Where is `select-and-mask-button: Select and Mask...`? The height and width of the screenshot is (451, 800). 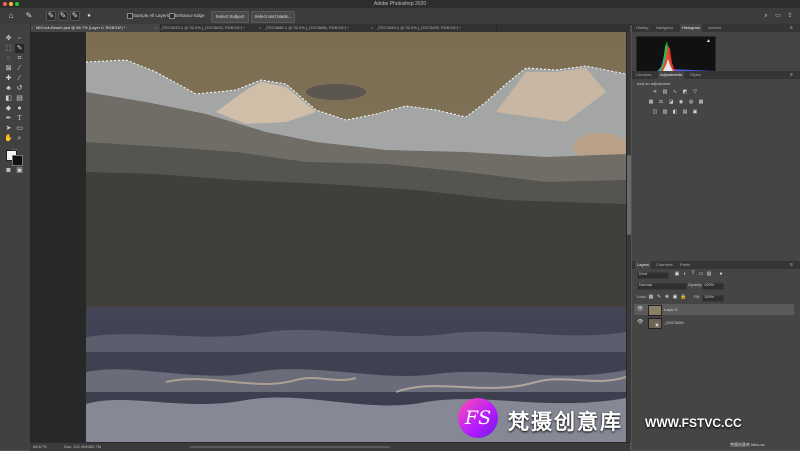 select-and-mask-button: Select and Mask... is located at coordinates (273, 17).